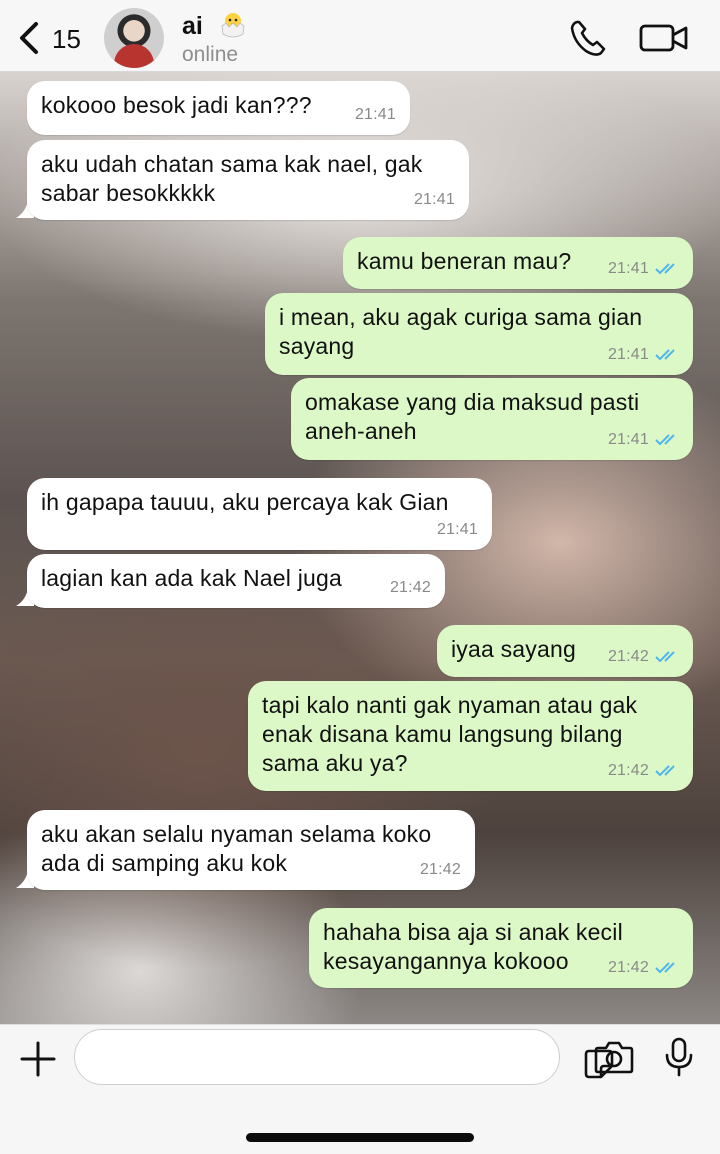  What do you see at coordinates (210, 54) in the screenshot?
I see `contact-status: online` at bounding box center [210, 54].